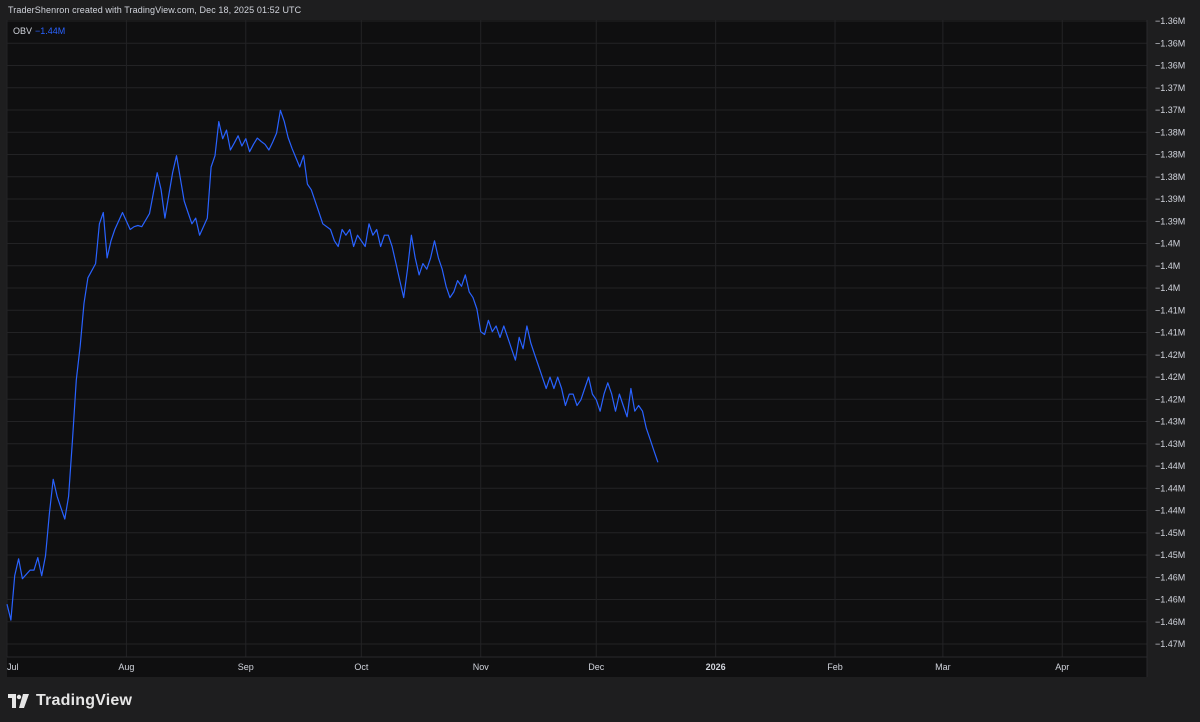 The height and width of the screenshot is (722, 1200). Describe the element at coordinates (246, 667) in the screenshot. I see `x-tick-label: Sep` at that location.